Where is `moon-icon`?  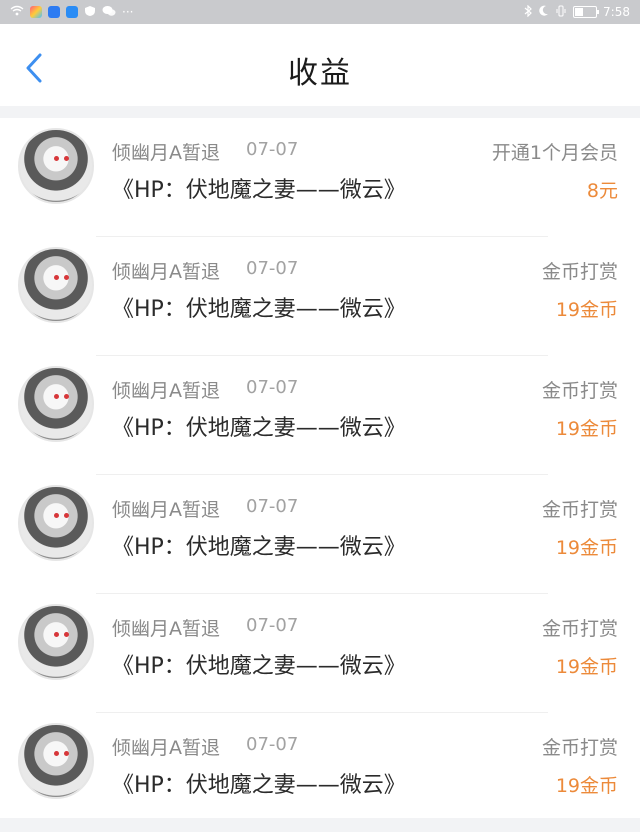
moon-icon is located at coordinates (543, 12).